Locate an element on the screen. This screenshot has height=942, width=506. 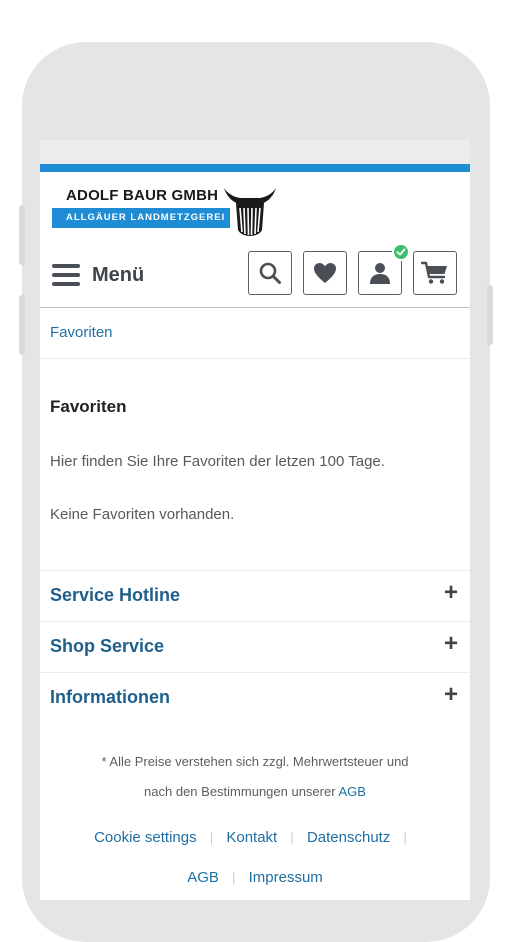
menu-button: Menü is located at coordinates (98, 275).